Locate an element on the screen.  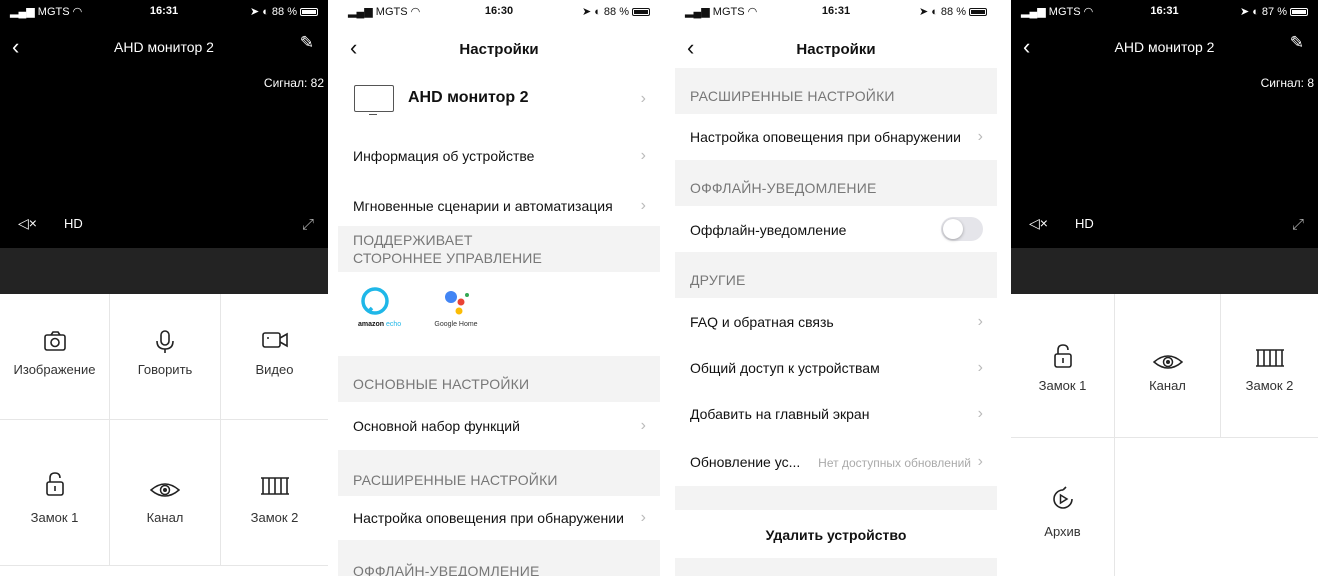
delete-device-button: Удалить устройство is located at coordinates (836, 534).